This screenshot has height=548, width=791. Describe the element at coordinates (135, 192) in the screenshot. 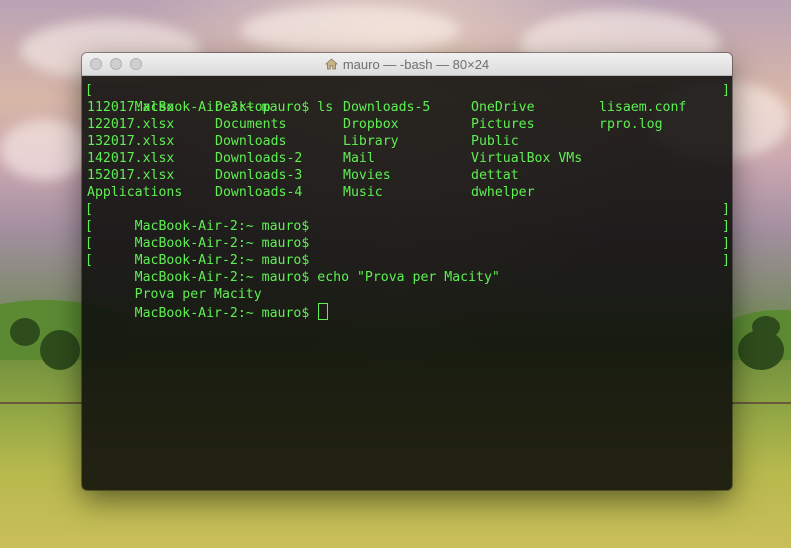

I see `file-entry: Applications` at that location.